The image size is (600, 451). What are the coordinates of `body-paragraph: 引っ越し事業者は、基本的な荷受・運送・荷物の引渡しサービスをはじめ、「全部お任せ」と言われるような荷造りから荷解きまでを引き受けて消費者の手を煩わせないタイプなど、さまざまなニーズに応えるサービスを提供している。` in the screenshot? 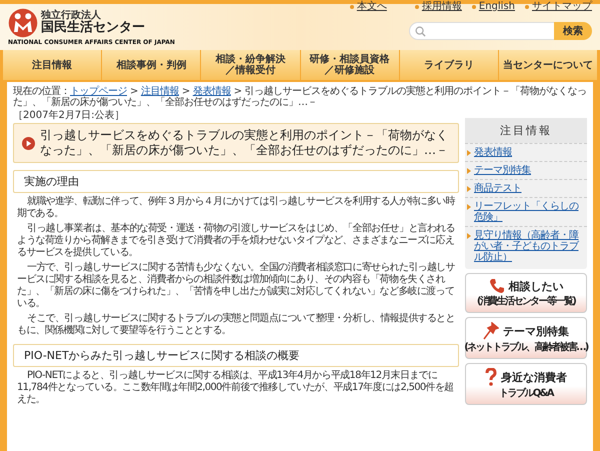 It's located at (236, 241).